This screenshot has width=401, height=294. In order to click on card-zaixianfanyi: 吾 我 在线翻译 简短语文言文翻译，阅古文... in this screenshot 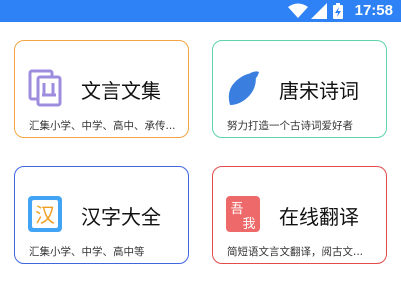, I will do `click(299, 215)`.